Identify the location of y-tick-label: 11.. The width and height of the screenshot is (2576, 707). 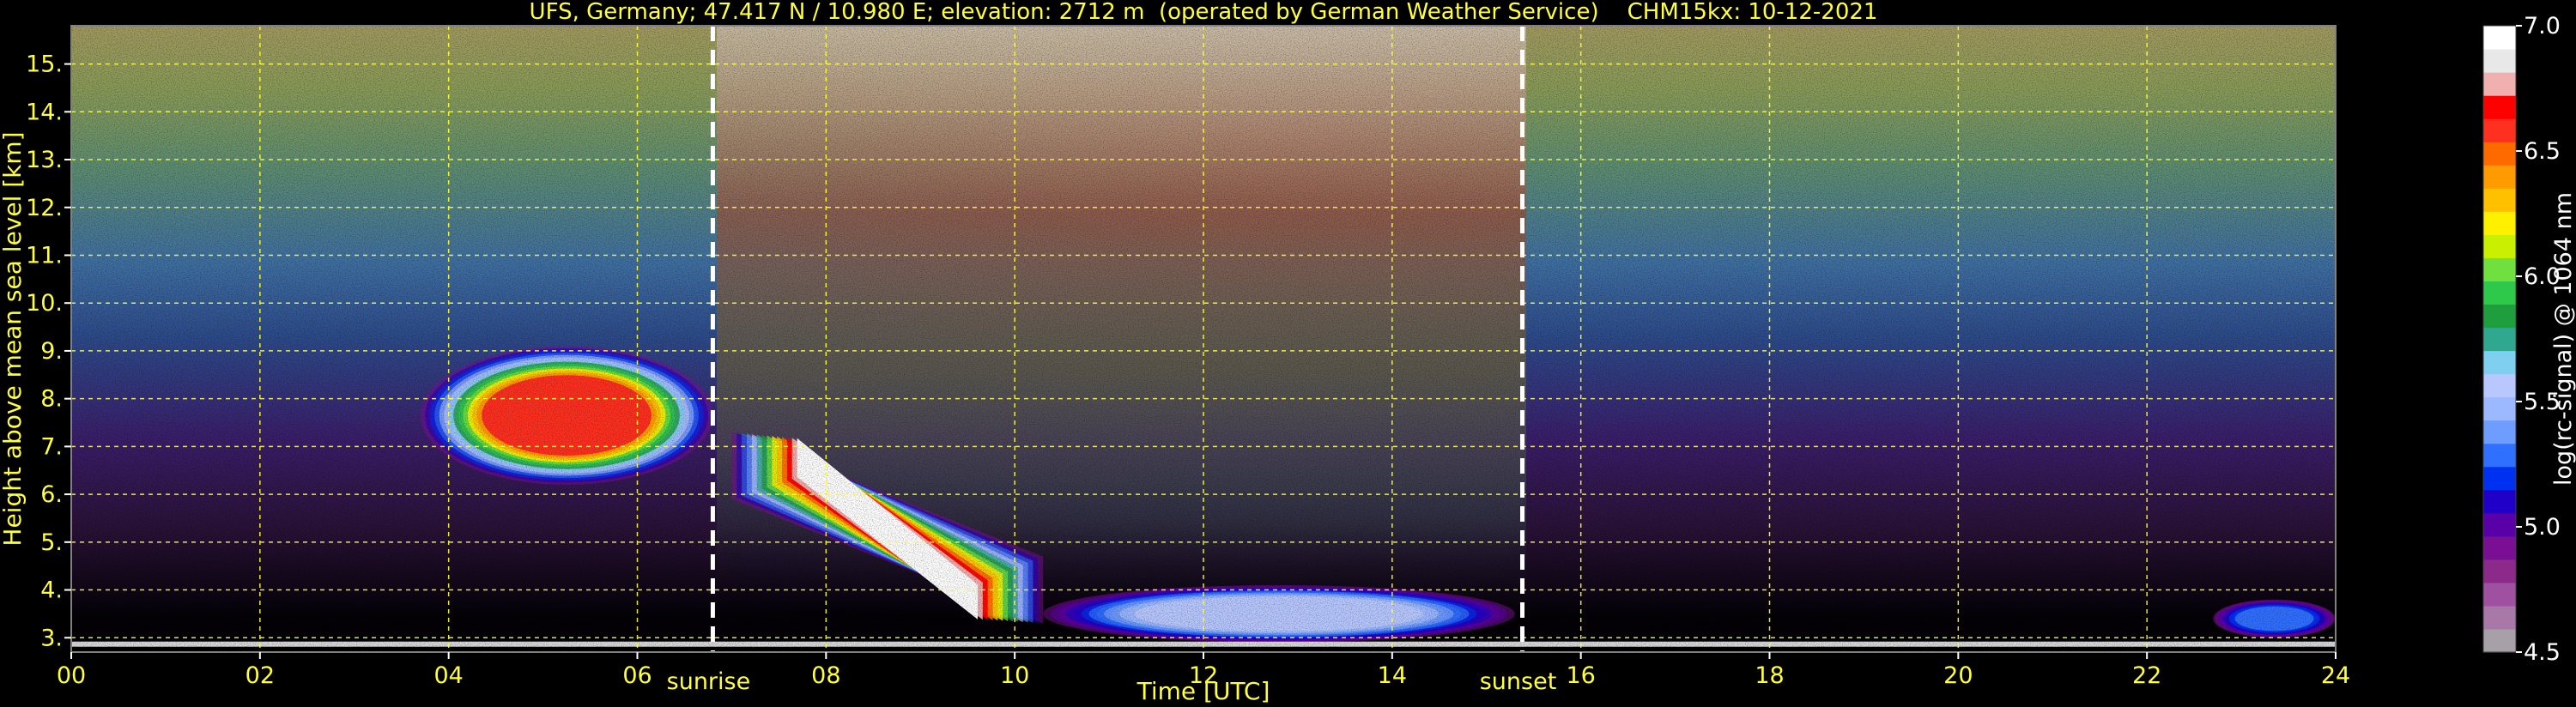
(44, 256).